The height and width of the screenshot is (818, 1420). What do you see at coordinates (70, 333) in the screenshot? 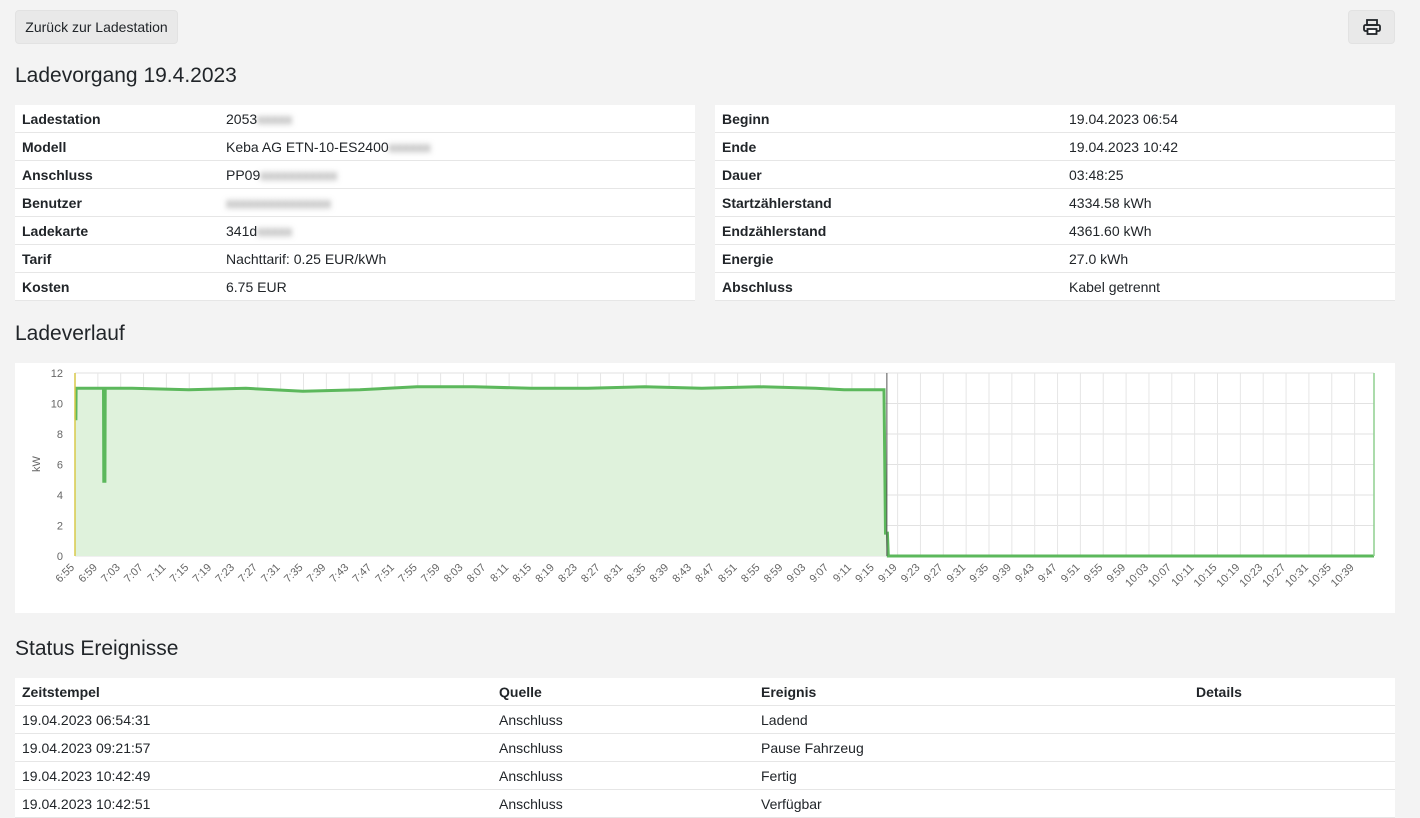
I see `charging-history-title: Ladeverlauf` at bounding box center [70, 333].